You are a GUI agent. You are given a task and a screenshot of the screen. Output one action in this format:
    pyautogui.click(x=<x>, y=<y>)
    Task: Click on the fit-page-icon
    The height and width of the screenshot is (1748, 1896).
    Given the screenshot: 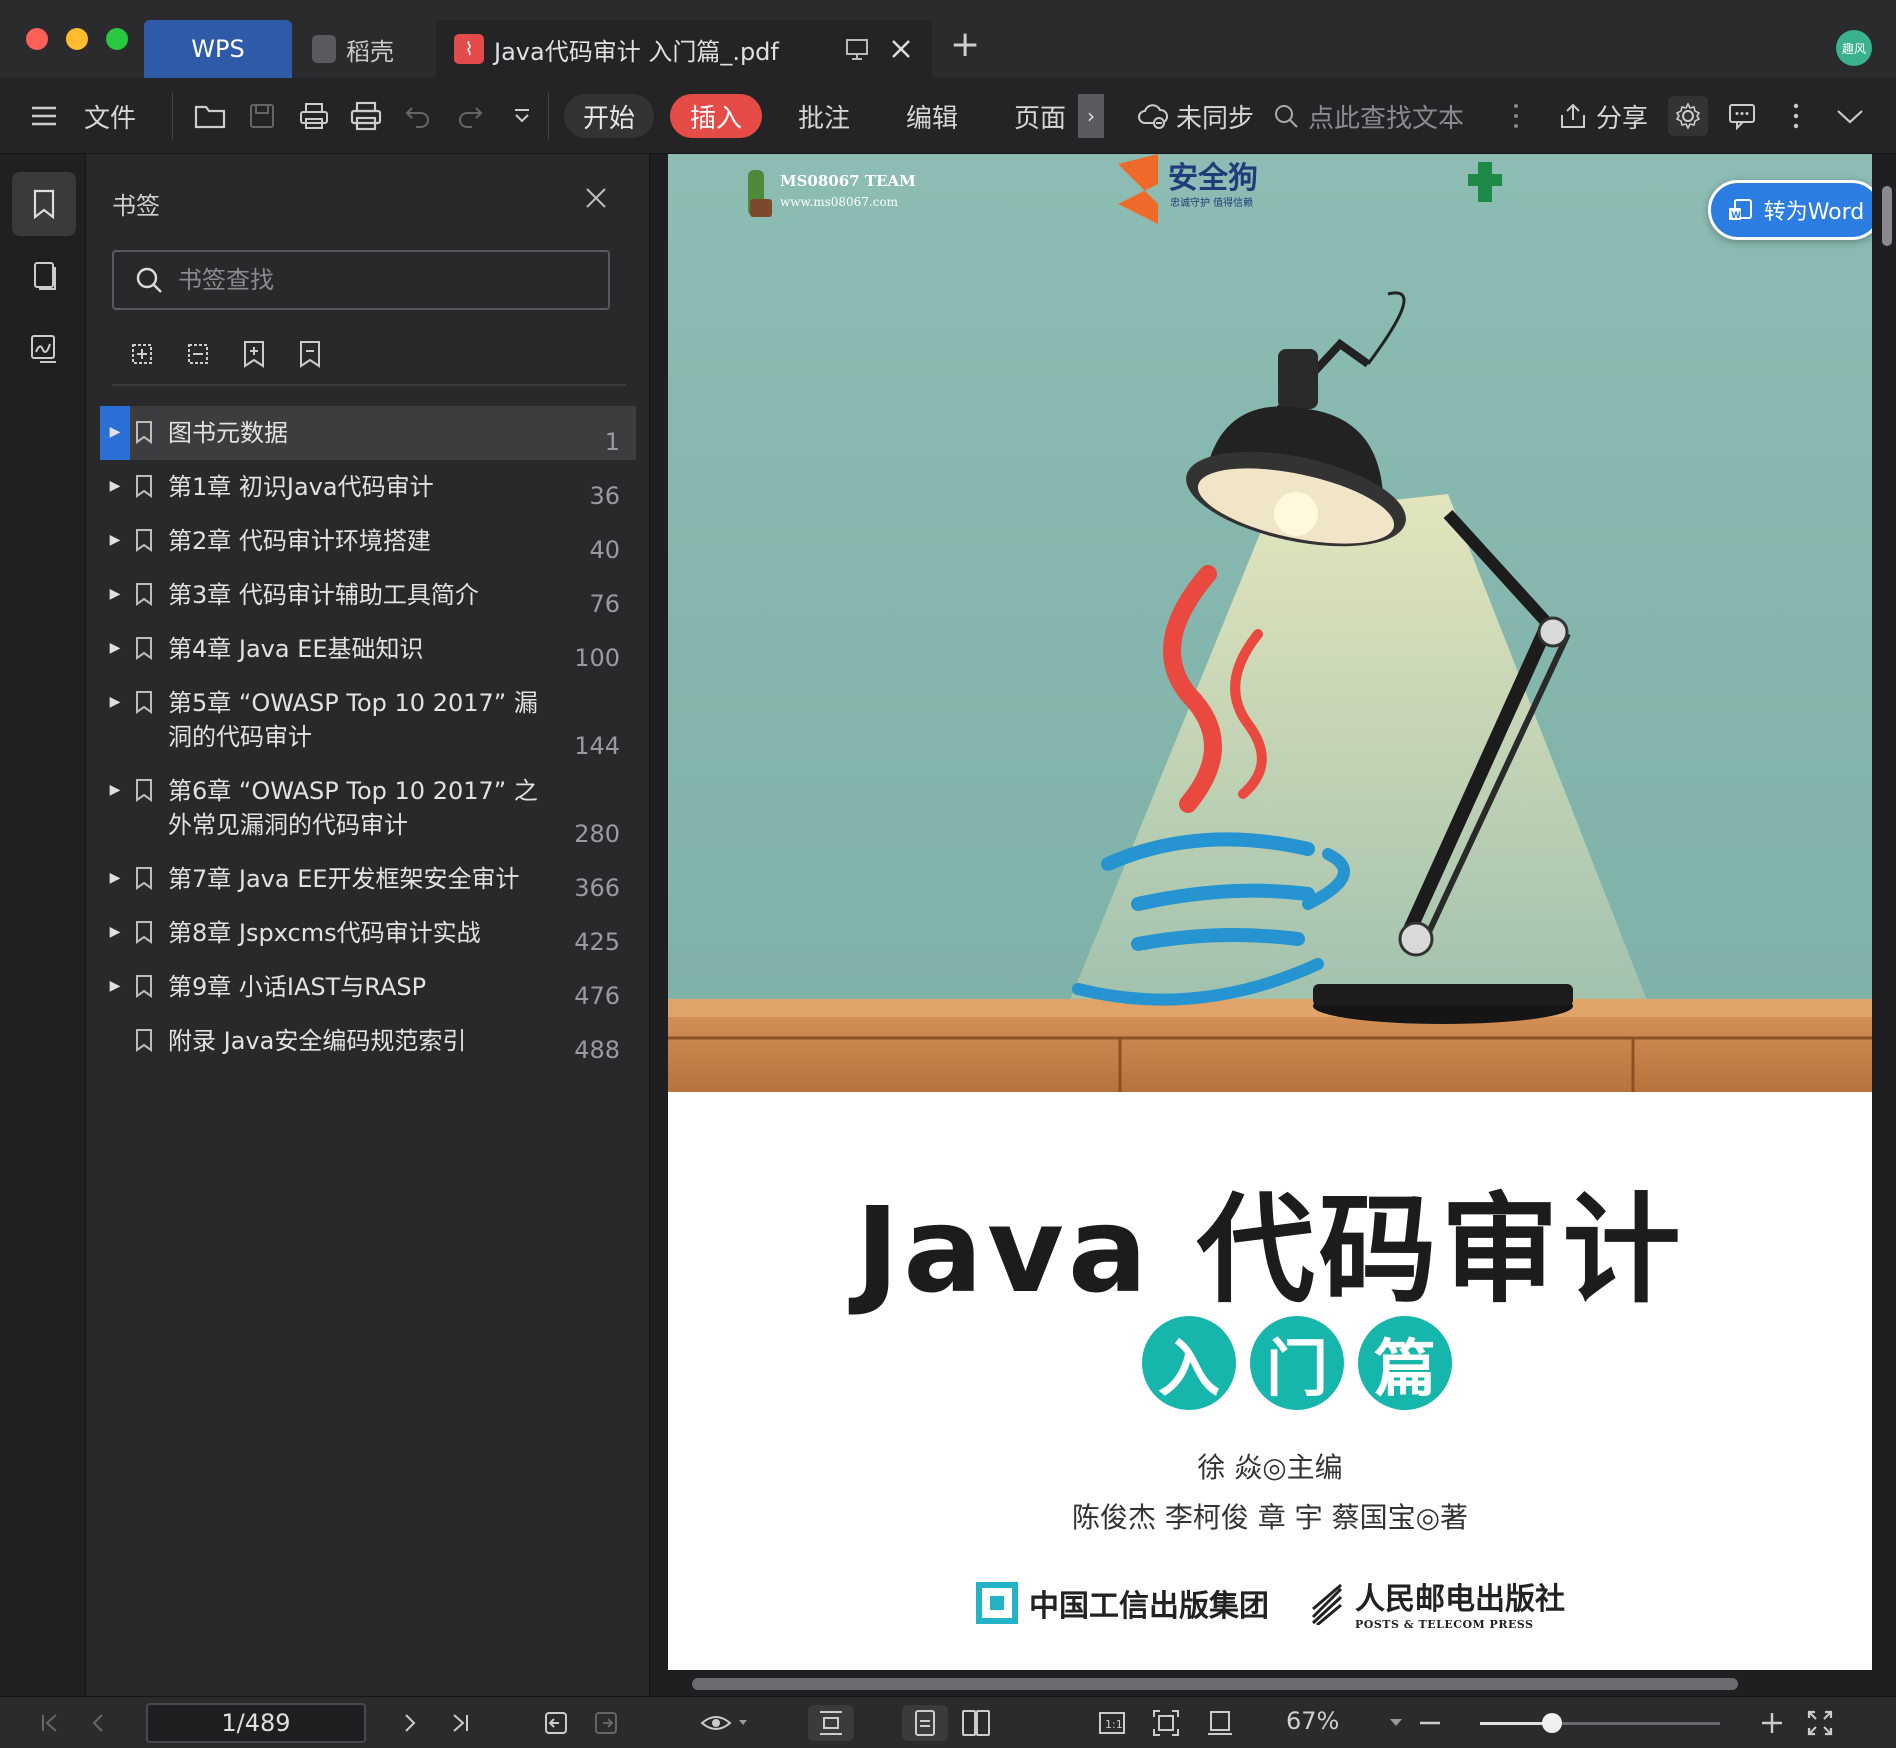 What is the action you would take?
    pyautogui.click(x=1166, y=1723)
    